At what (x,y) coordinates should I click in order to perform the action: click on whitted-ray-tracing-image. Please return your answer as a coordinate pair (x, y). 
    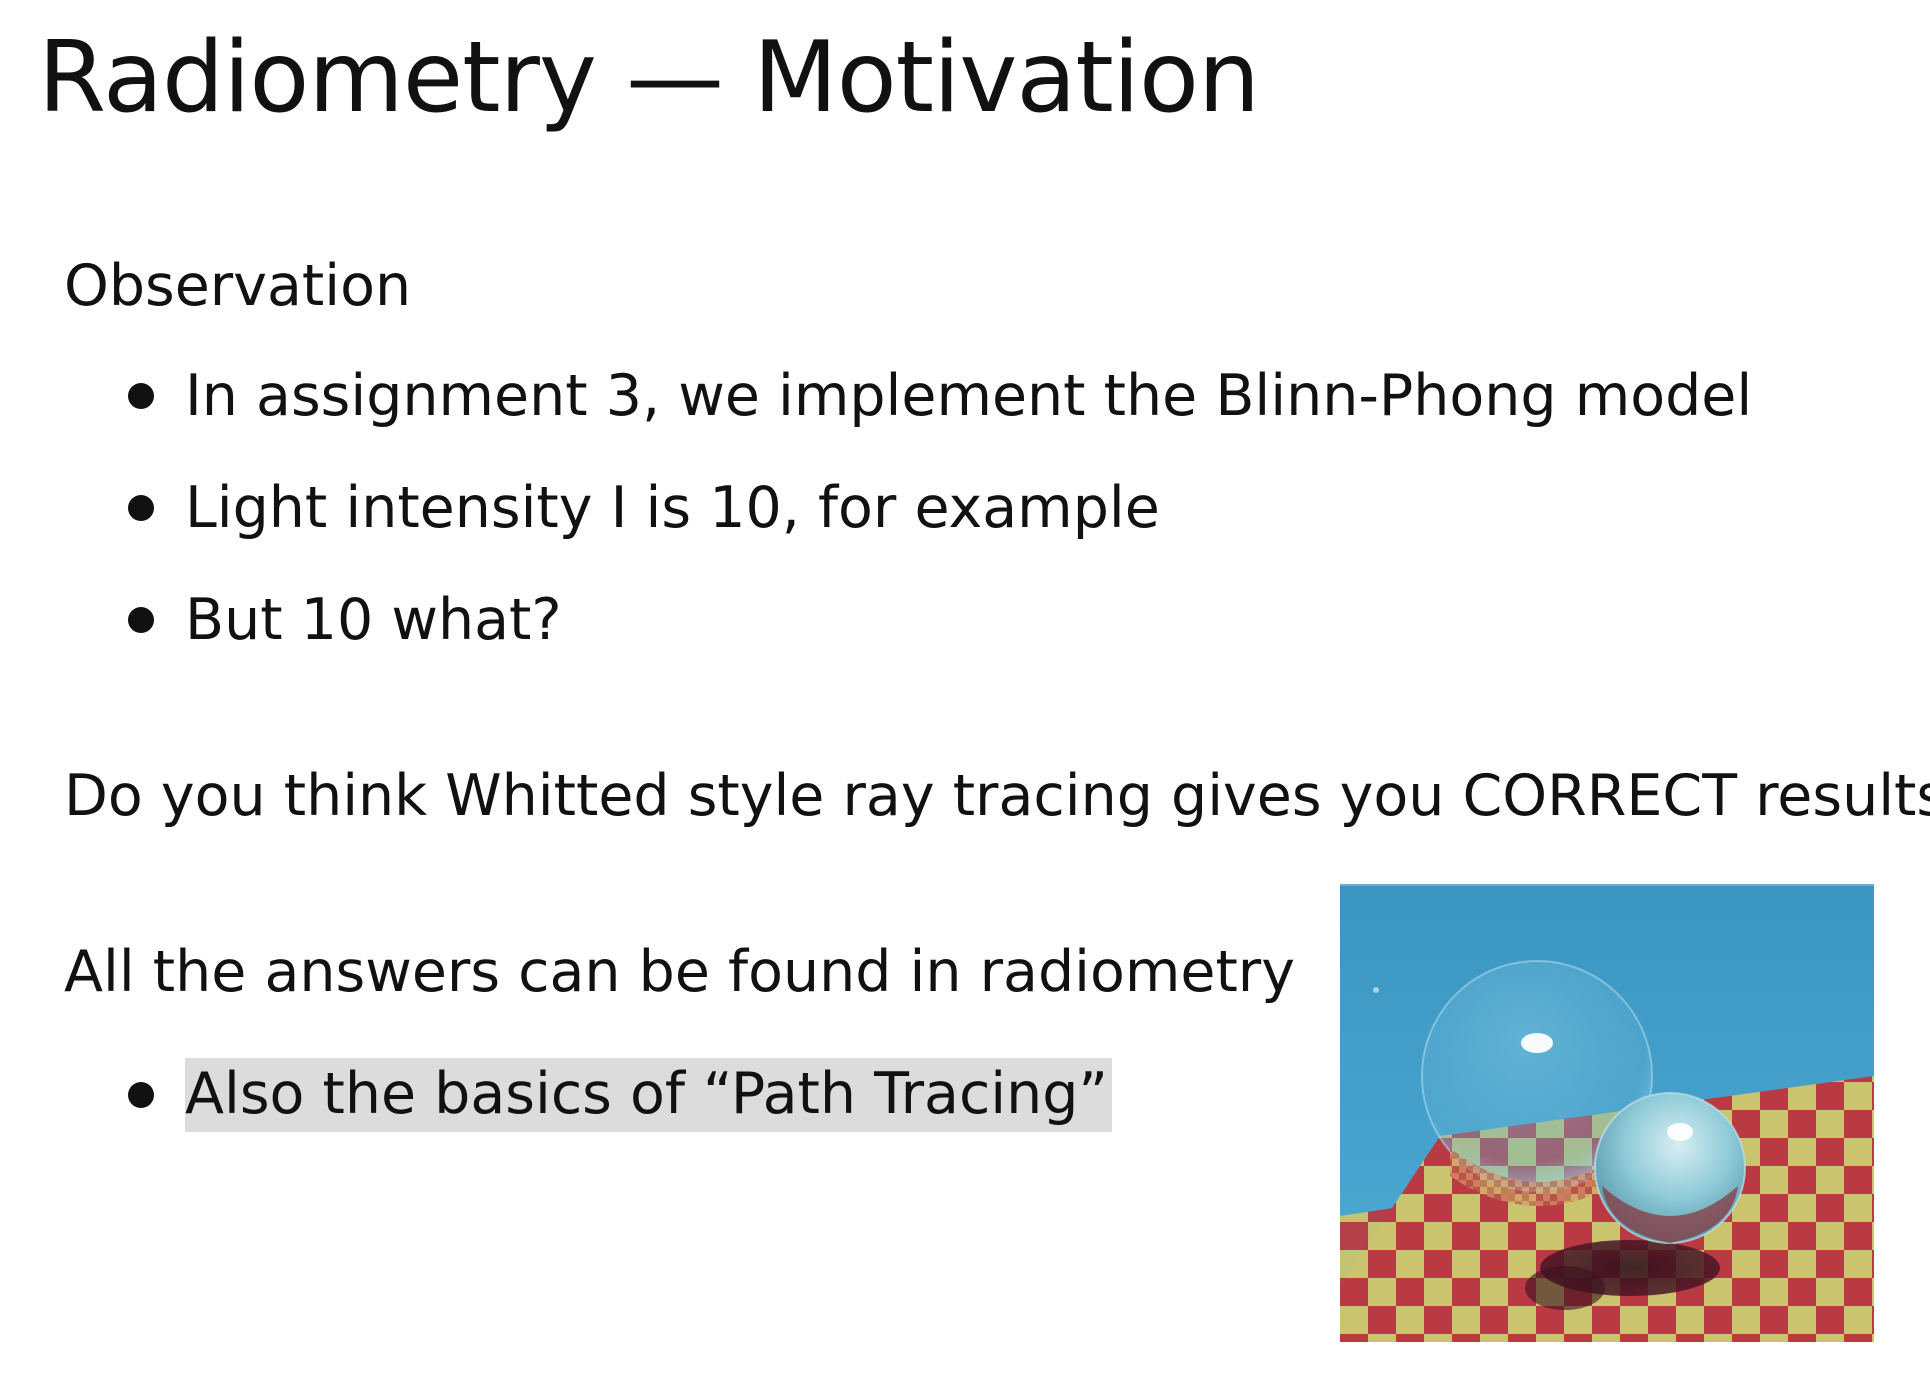
    Looking at the image, I should click on (1607, 1113).